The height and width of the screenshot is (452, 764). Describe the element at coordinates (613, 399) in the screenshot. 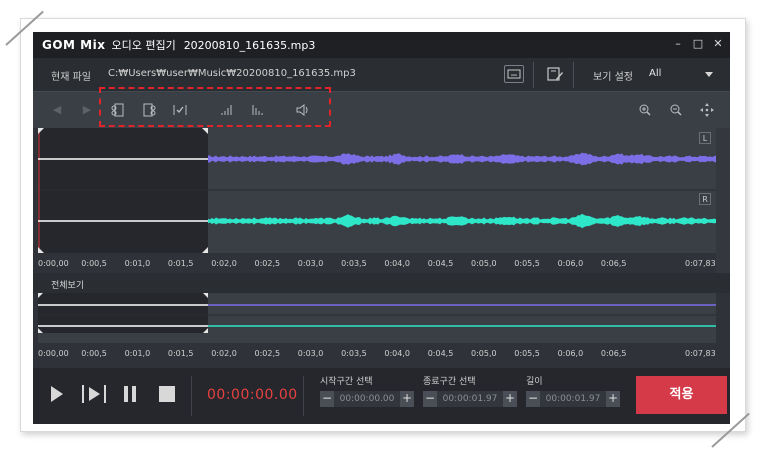

I see `length-plus-button: +` at that location.